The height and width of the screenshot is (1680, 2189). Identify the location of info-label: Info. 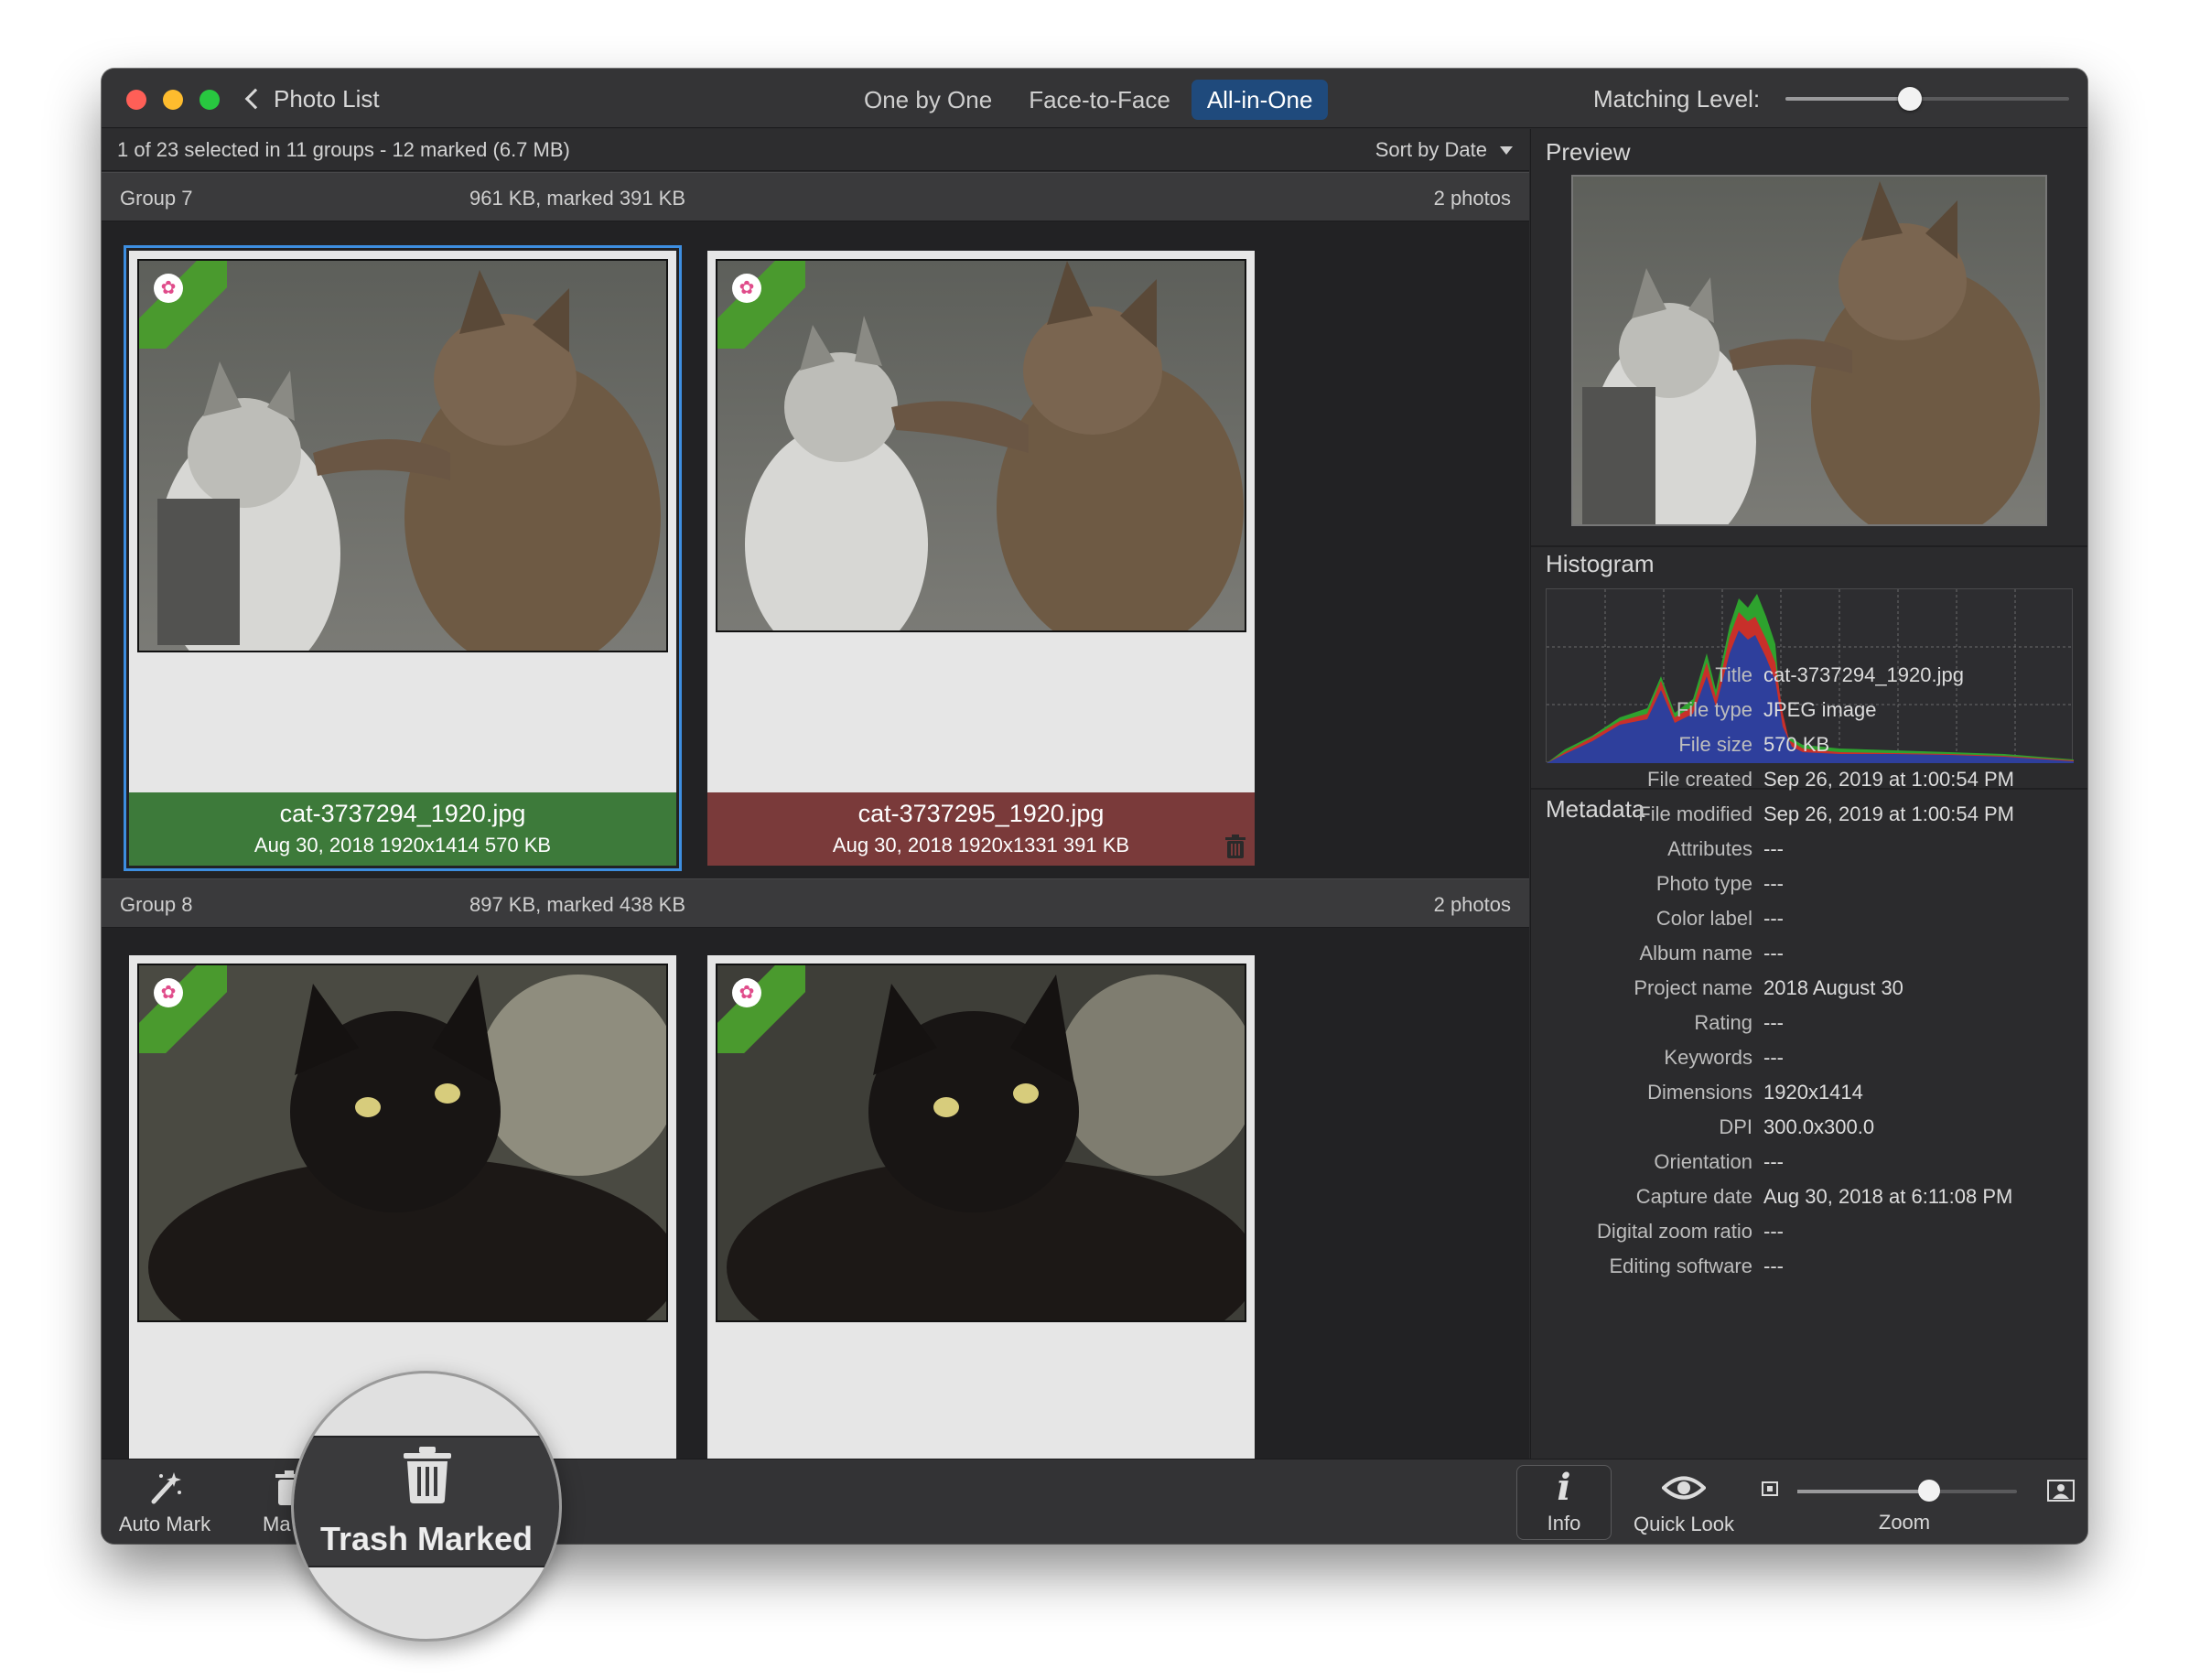
(1564, 1523).